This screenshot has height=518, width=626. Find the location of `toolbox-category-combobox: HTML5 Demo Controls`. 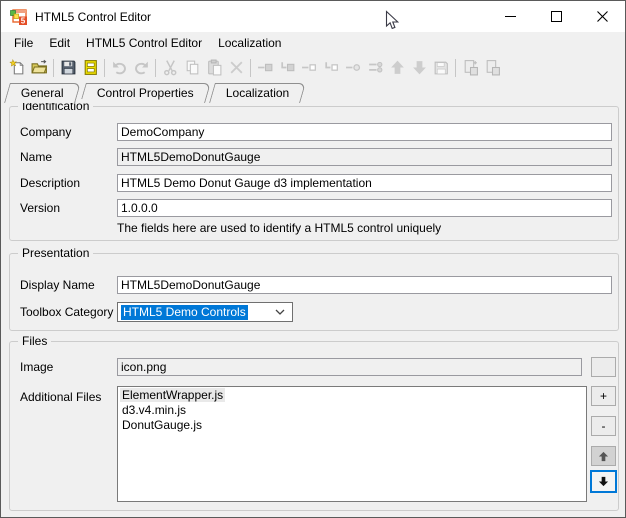

toolbox-category-combobox: HTML5 Demo Controls is located at coordinates (205, 312).